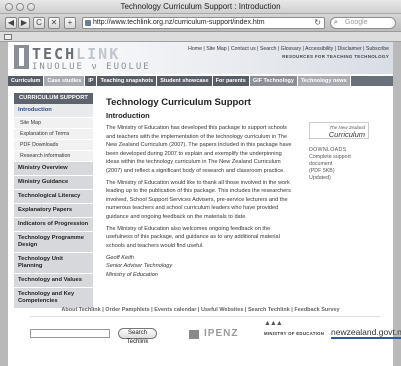  Describe the element at coordinates (70, 333) in the screenshot. I see `footer-search-input` at that location.